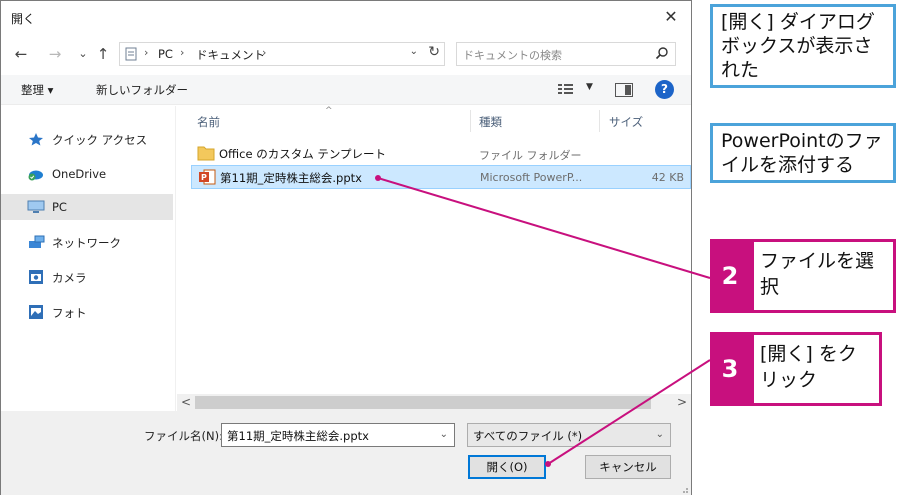 The width and height of the screenshot is (902, 495). What do you see at coordinates (207, 177) in the screenshot?
I see `powerpoint-file-icon: P` at bounding box center [207, 177].